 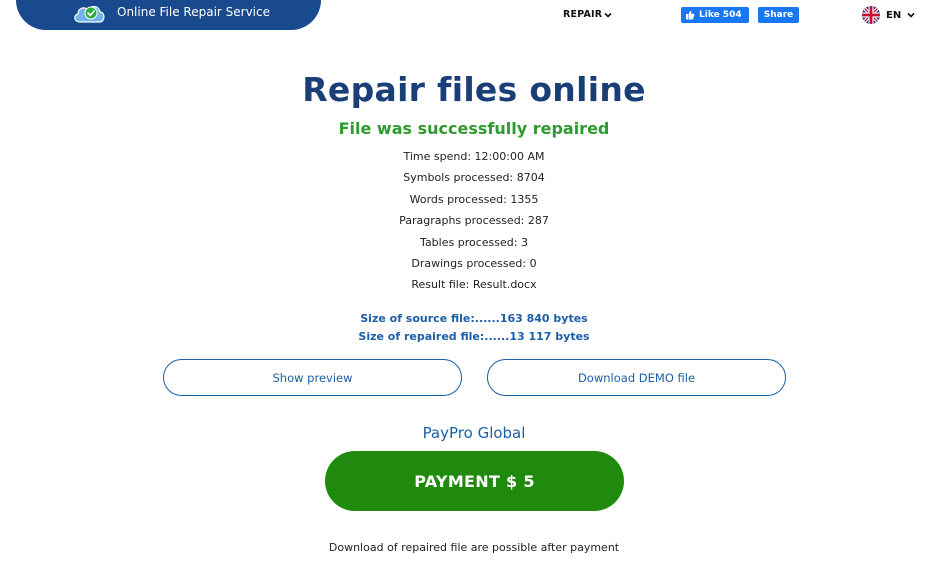 I want to click on facebook-share-button: Share, so click(x=778, y=15).